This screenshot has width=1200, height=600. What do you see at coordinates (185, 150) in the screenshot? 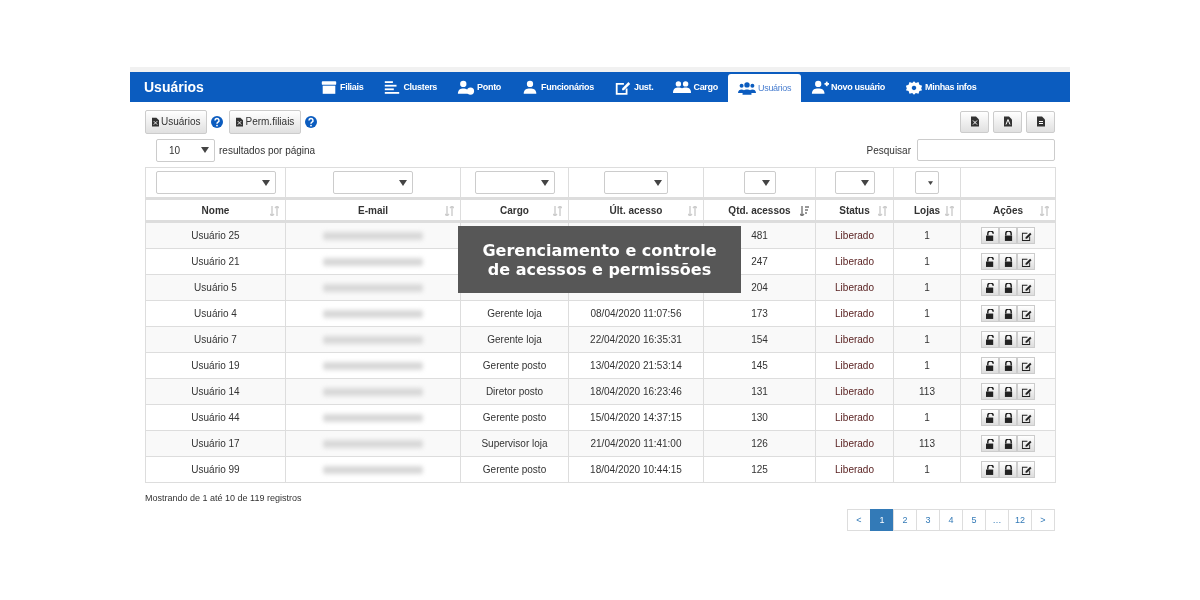
I see `page-size-select: 10` at bounding box center [185, 150].